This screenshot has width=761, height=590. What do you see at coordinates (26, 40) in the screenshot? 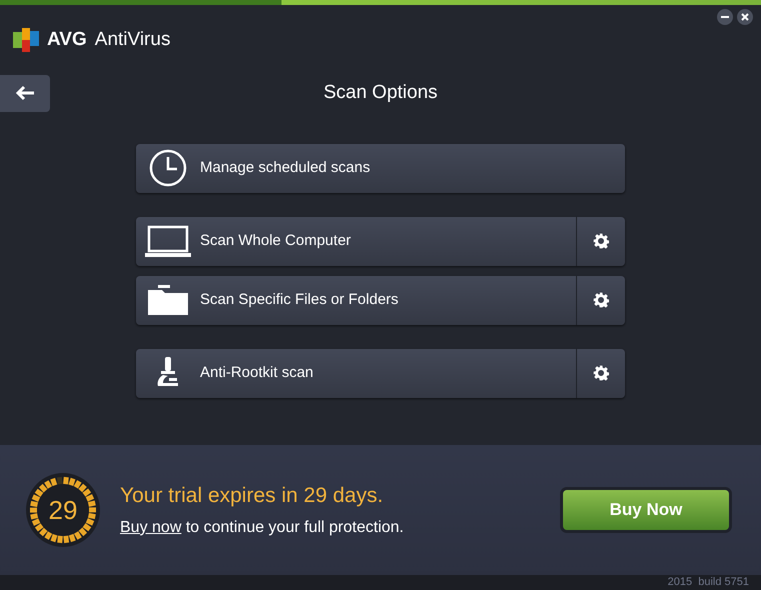
I see `logo-icon` at bounding box center [26, 40].